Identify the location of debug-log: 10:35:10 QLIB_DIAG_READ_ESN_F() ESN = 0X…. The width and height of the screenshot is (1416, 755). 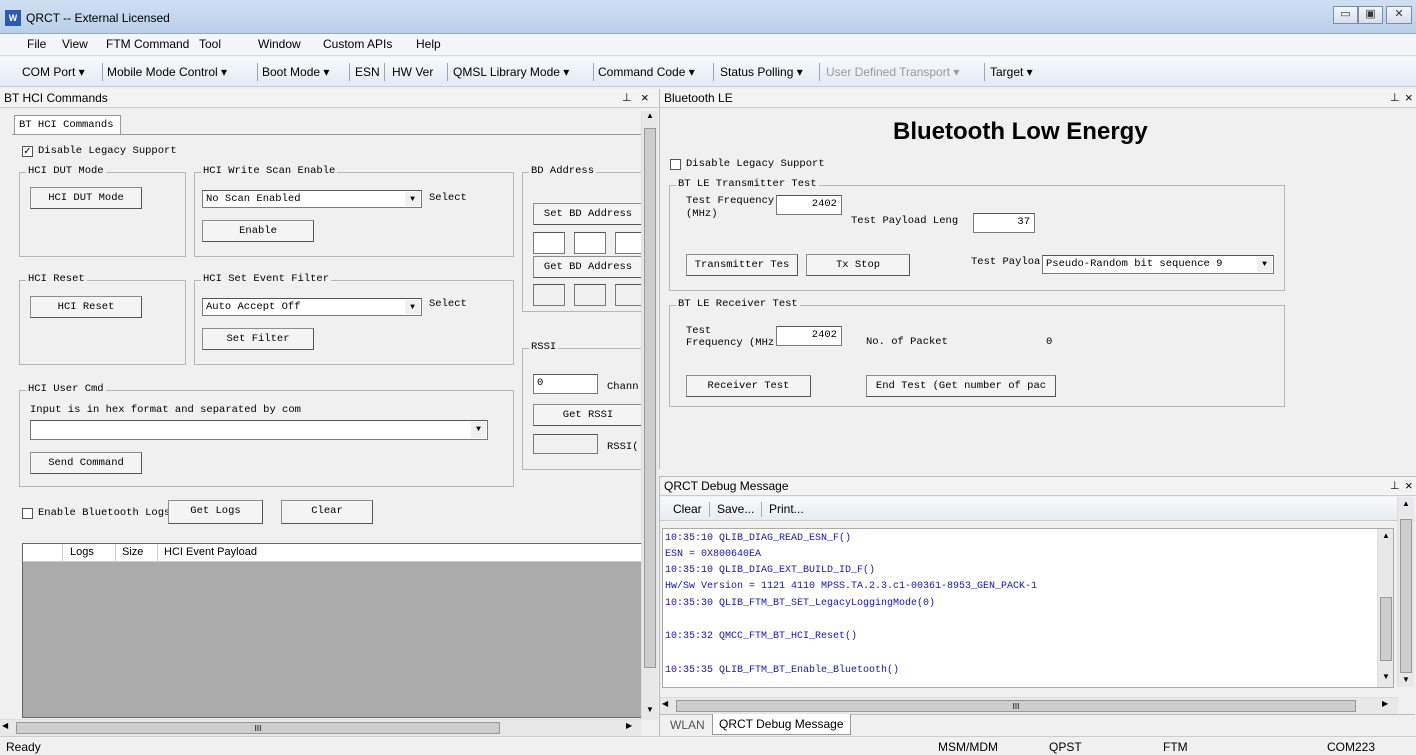
(1028, 608).